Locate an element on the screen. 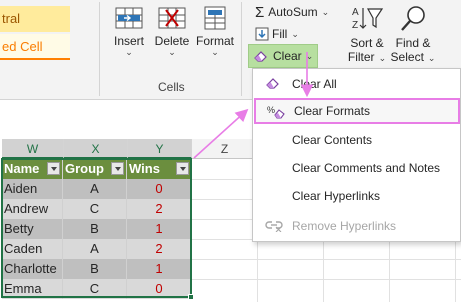  cell-name: Caden is located at coordinates (32, 249).